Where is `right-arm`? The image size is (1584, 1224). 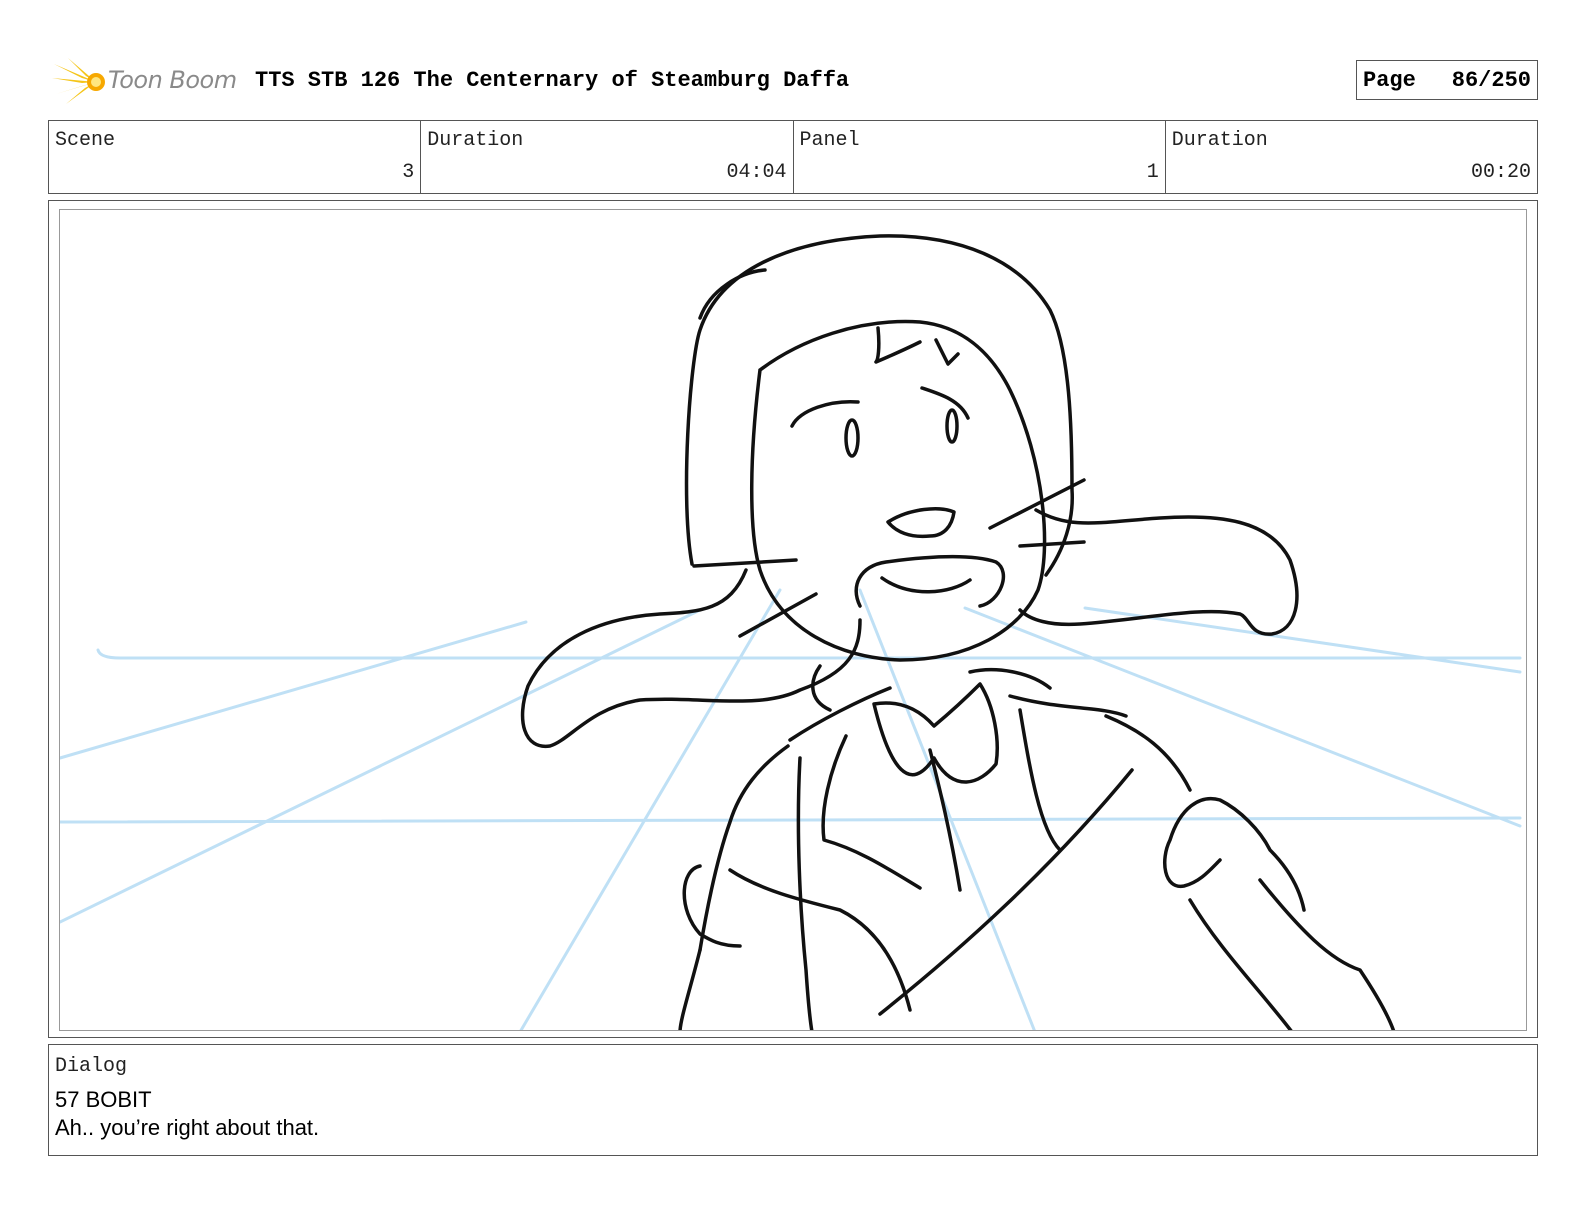 right-arm is located at coordinates (1327, 954).